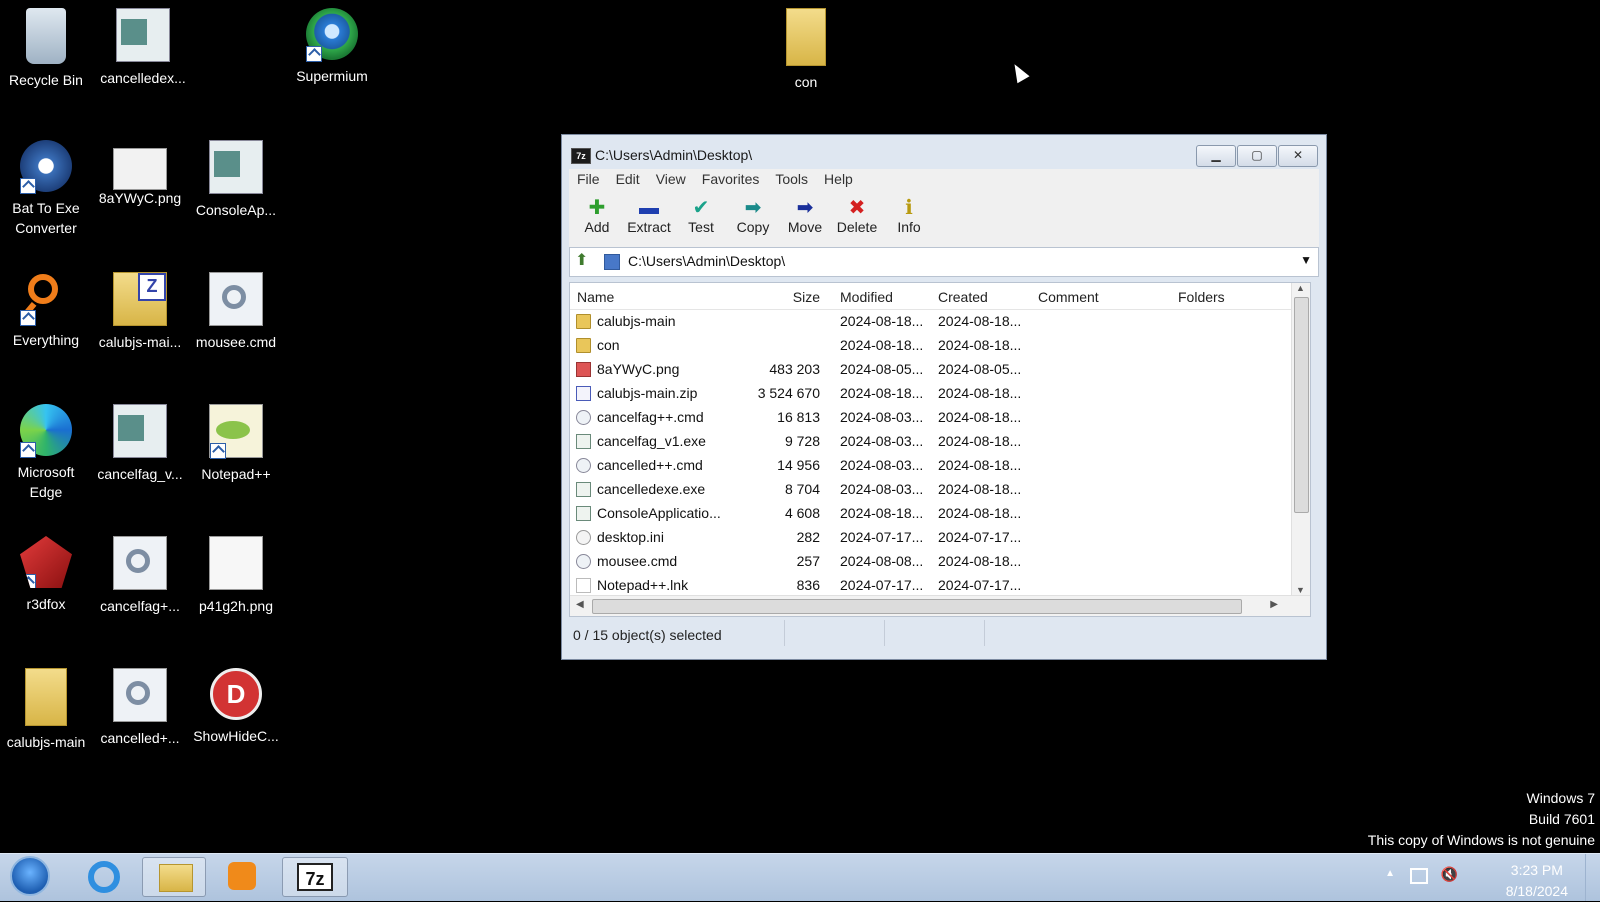  Describe the element at coordinates (583, 537) in the screenshot. I see `ini-file-icon` at that location.